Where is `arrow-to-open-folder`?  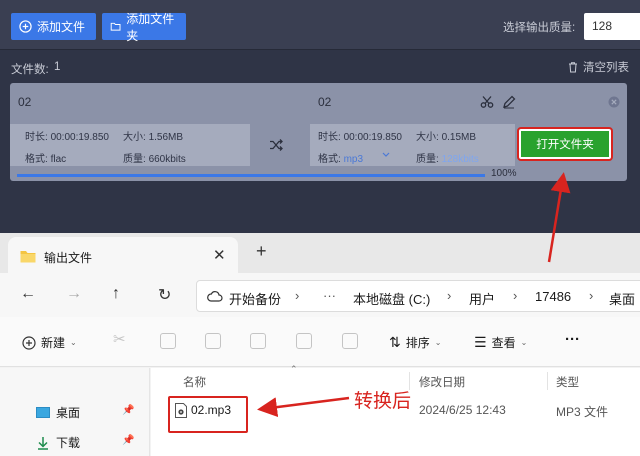
arrow-to-open-folder is located at coordinates (559, 217).